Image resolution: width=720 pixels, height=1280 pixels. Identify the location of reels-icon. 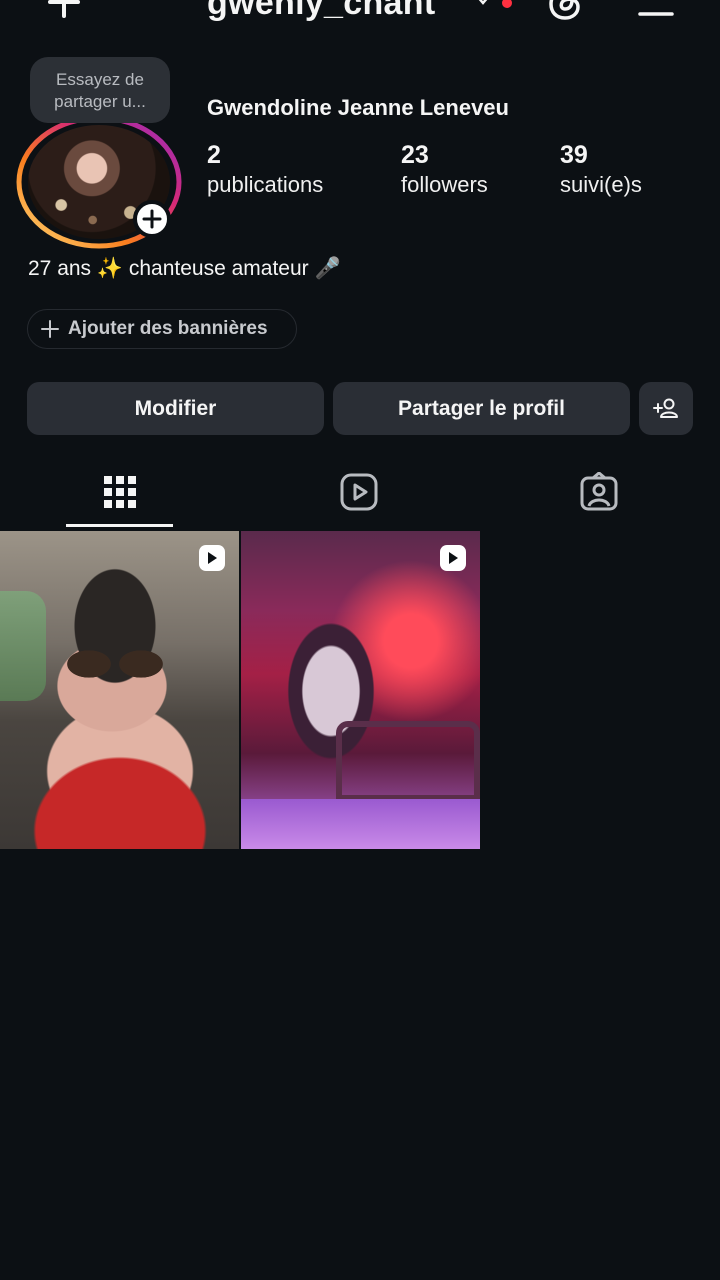
(359, 492).